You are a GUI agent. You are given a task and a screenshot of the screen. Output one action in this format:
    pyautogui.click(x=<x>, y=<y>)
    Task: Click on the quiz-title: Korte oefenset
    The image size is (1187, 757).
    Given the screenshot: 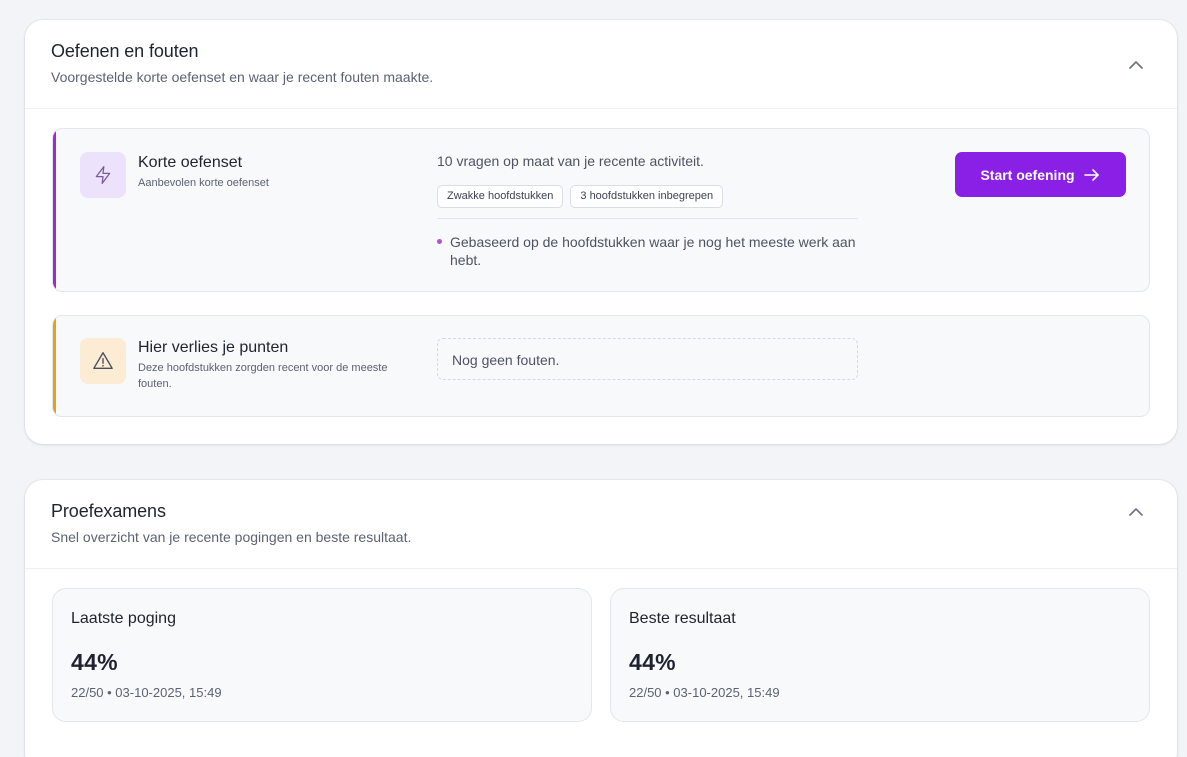 What is the action you would take?
    pyautogui.click(x=190, y=162)
    